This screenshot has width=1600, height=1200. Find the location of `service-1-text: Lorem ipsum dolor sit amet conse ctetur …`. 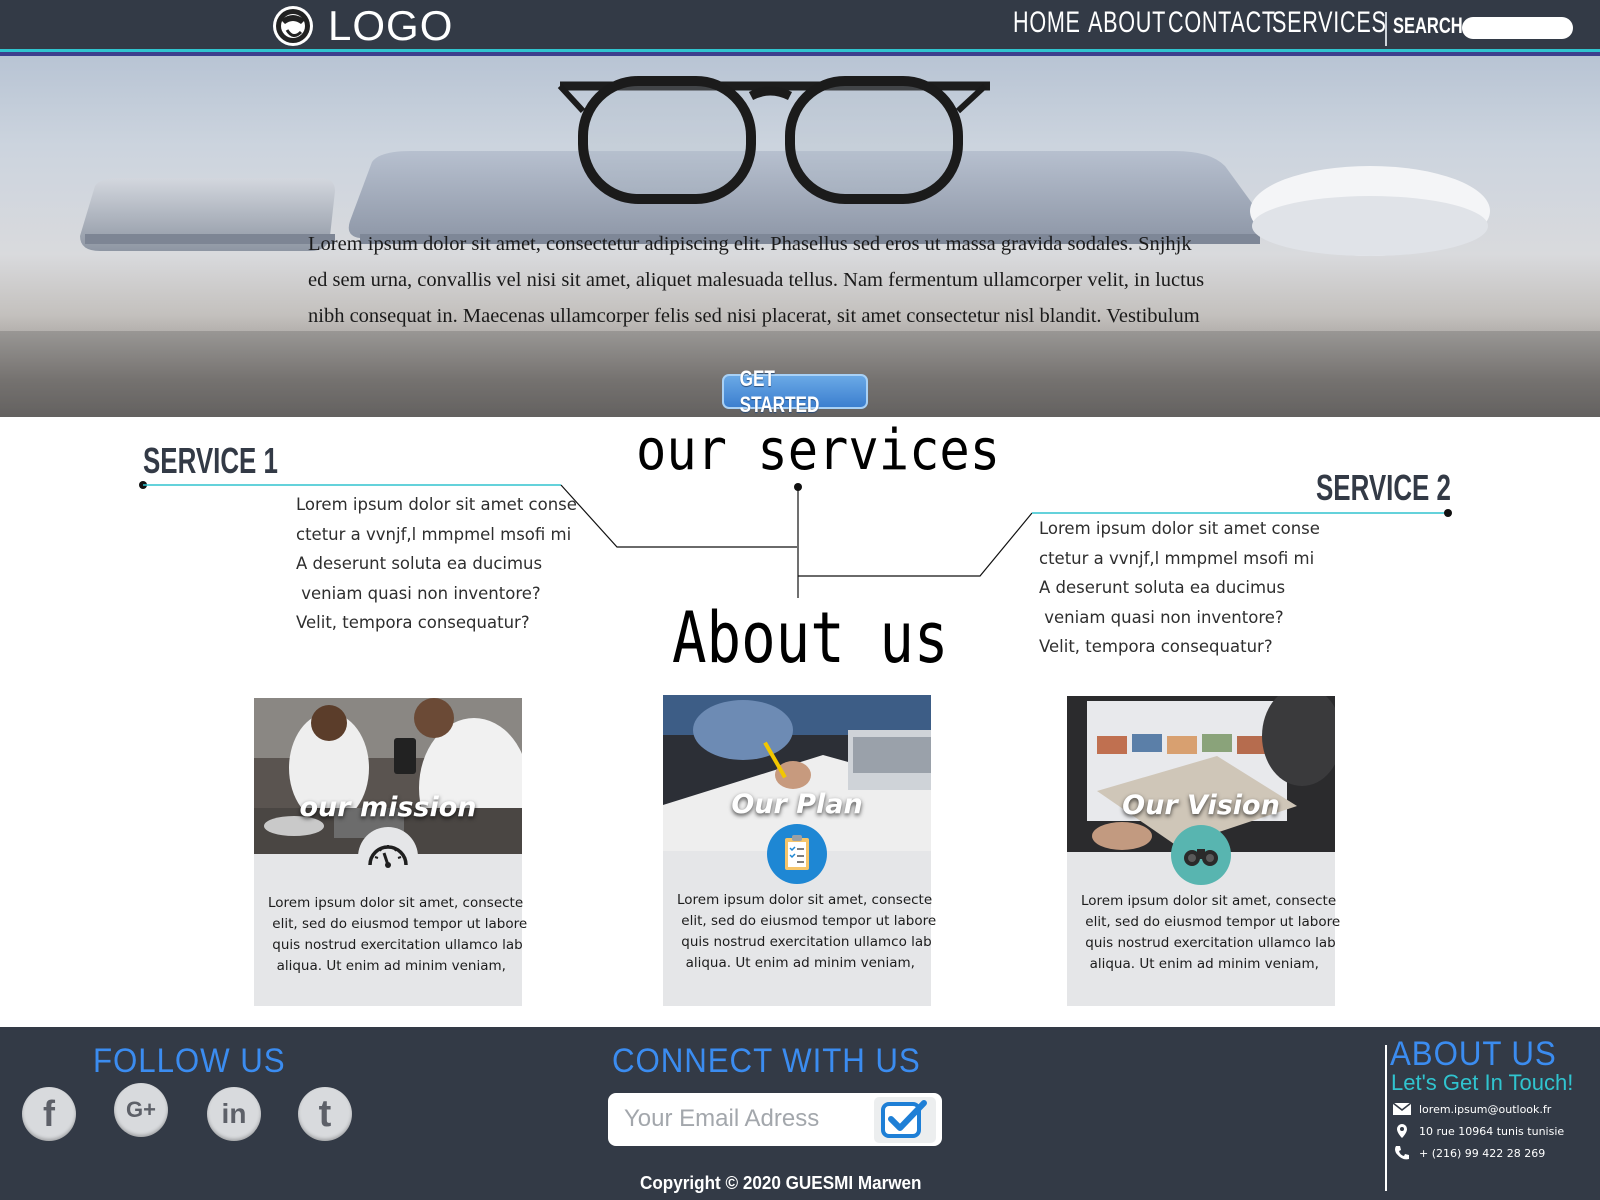

service-1-text: Lorem ipsum dolor sit amet conse ctetur … is located at coordinates (436, 564).